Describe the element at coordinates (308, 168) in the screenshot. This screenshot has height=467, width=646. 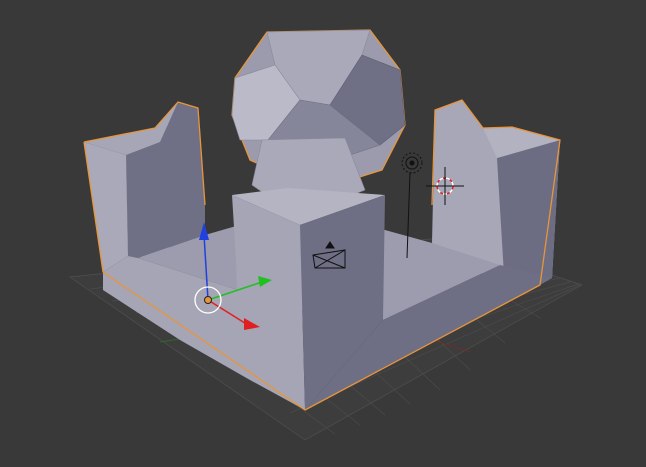
I see `sphere-lower-part` at that location.